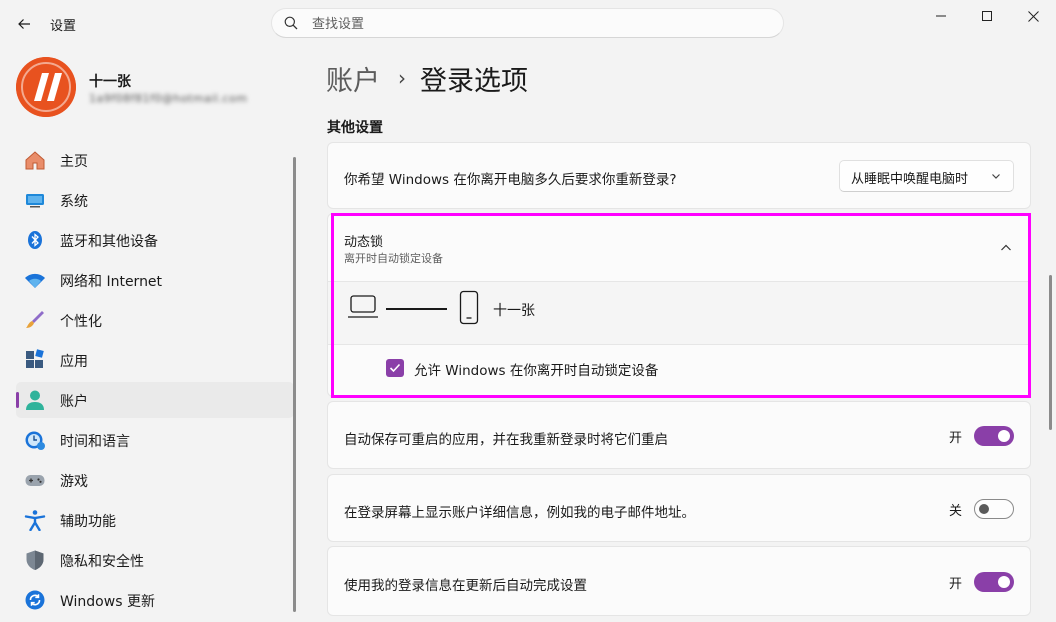 The image size is (1056, 622). I want to click on home-icon, so click(35, 160).